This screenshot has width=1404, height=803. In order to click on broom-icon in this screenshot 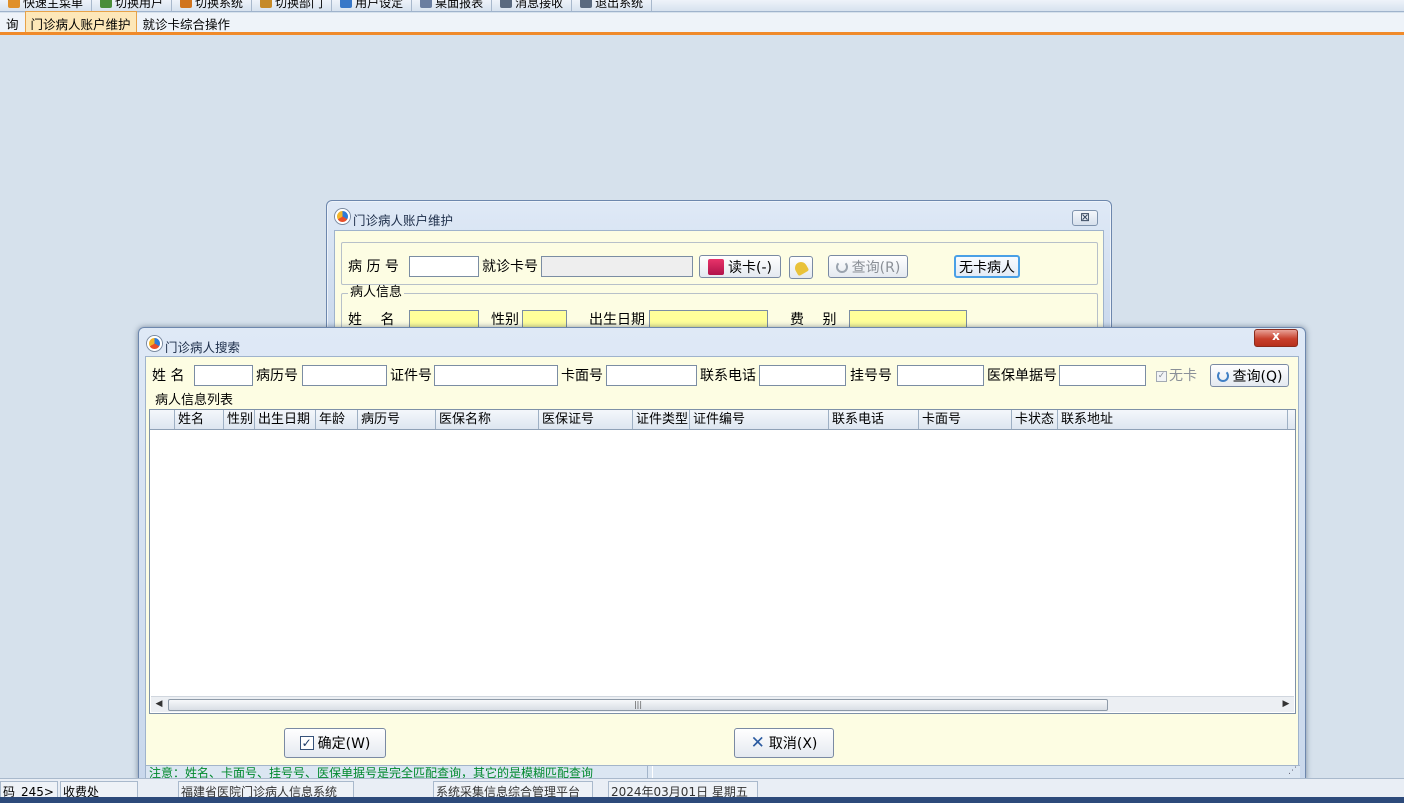, I will do `click(801, 267)`.